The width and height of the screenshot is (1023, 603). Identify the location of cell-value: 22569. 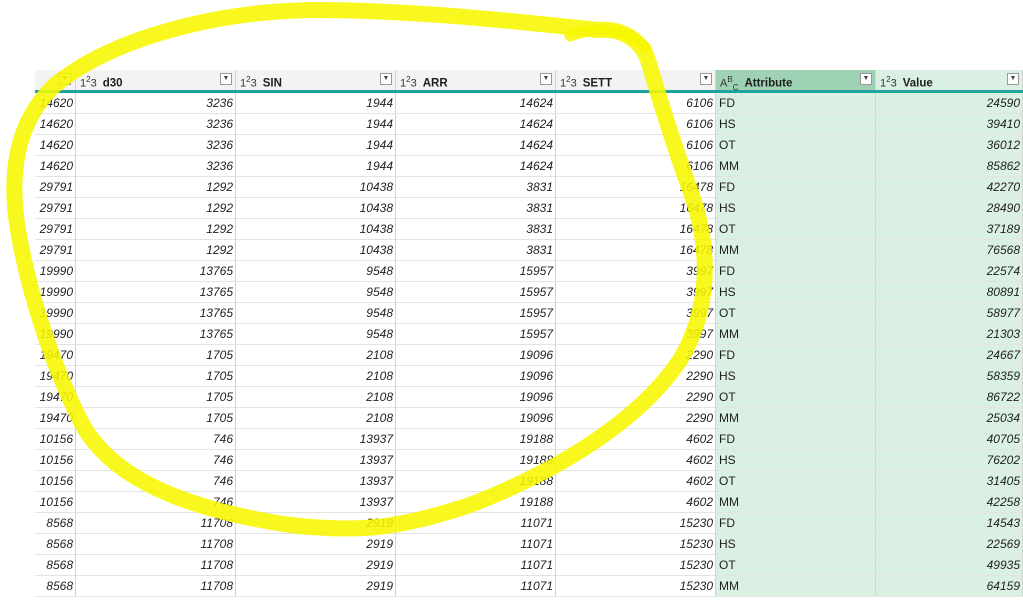
(949, 544).